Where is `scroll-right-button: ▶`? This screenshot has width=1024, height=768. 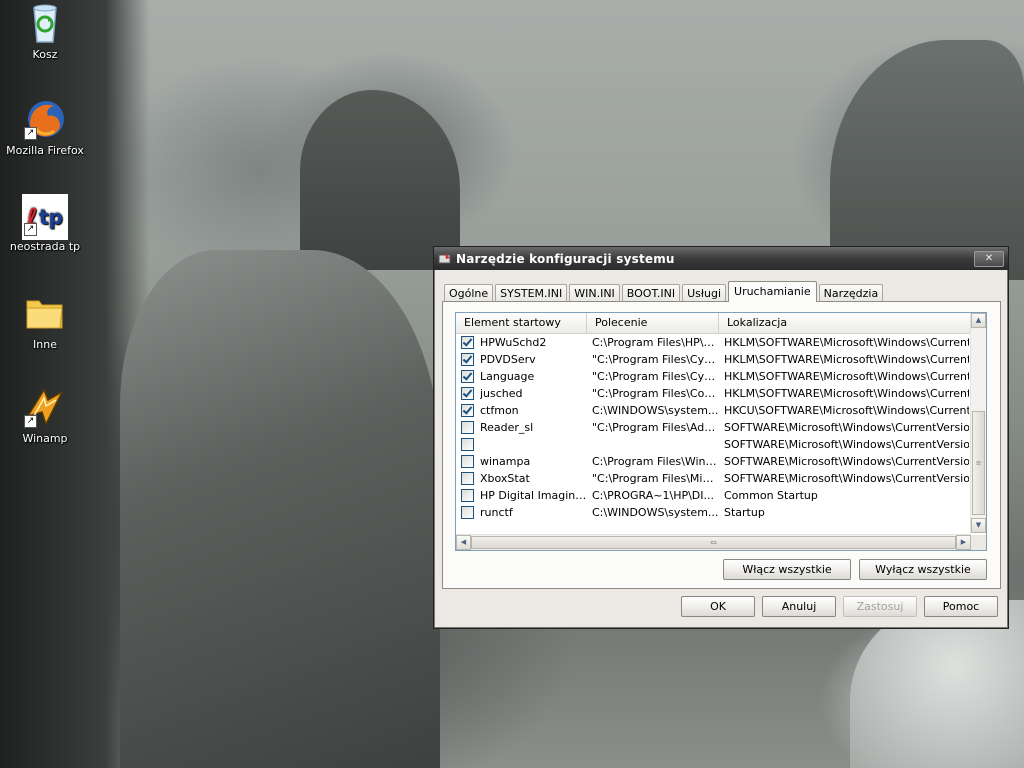
scroll-right-button: ▶ is located at coordinates (963, 542).